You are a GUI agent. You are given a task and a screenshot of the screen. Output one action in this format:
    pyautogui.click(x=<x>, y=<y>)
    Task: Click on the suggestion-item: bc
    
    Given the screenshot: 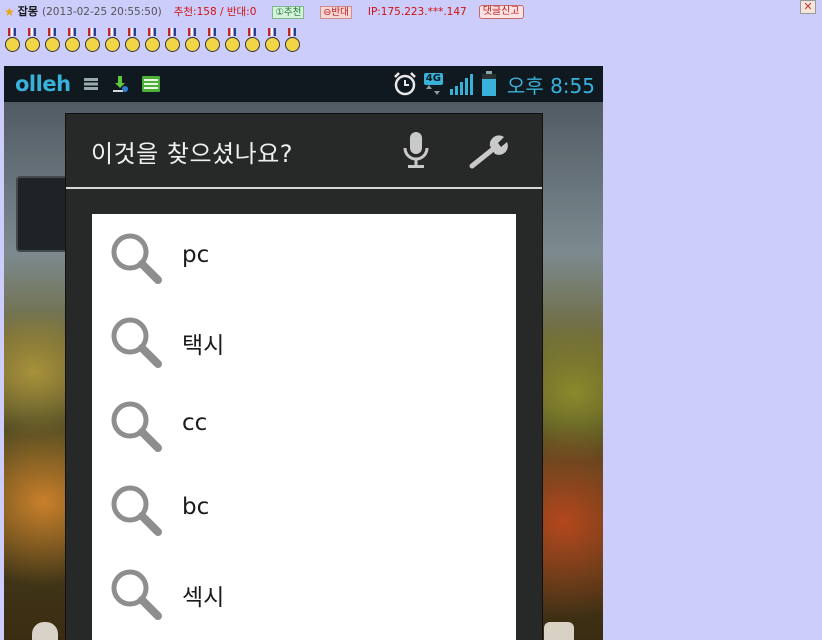 What is the action you would take?
    pyautogui.click(x=304, y=508)
    